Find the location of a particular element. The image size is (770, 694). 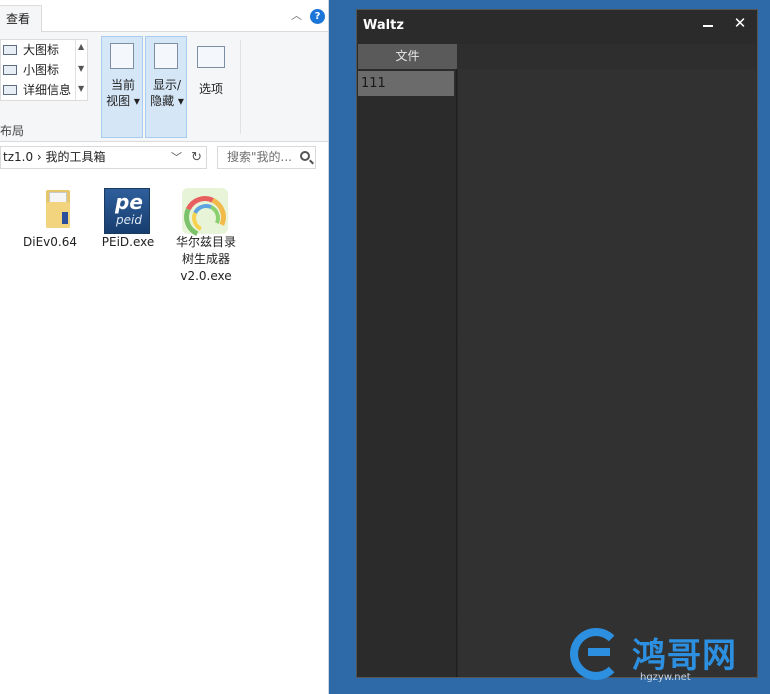

watermark-text: 鸿哥网 is located at coordinates (684, 656).